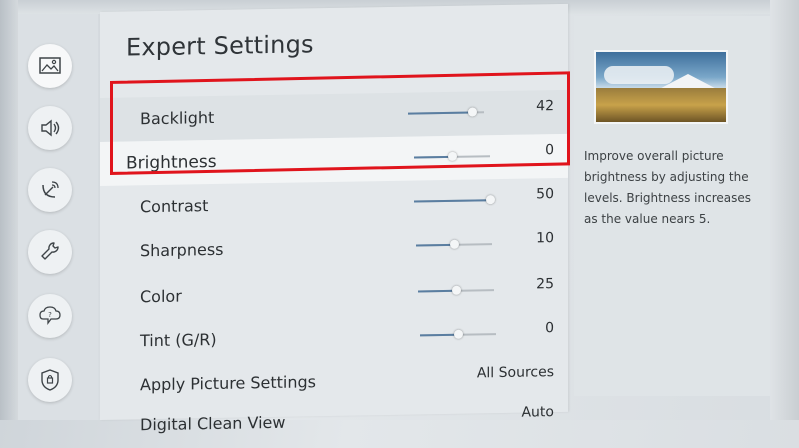 Image resolution: width=799 pixels, height=448 pixels. I want to click on nav-picture, so click(50, 66).